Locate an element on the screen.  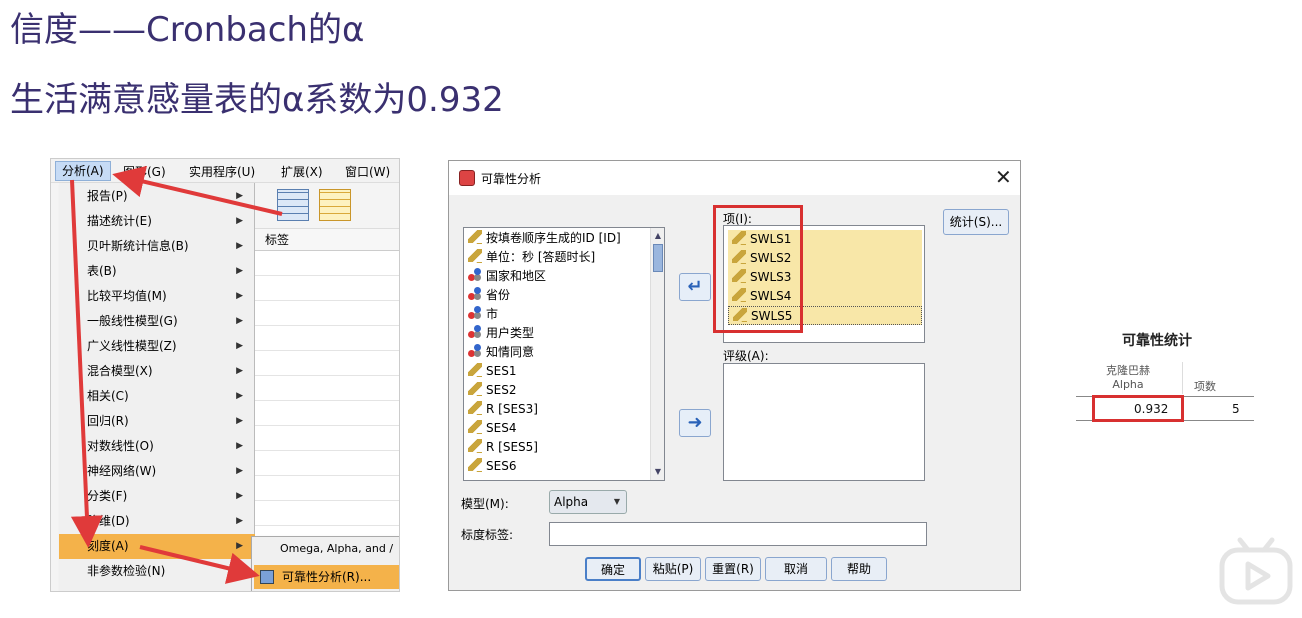
menu-item-label: 贝叶斯统计信息(B) is located at coordinates (138, 246).